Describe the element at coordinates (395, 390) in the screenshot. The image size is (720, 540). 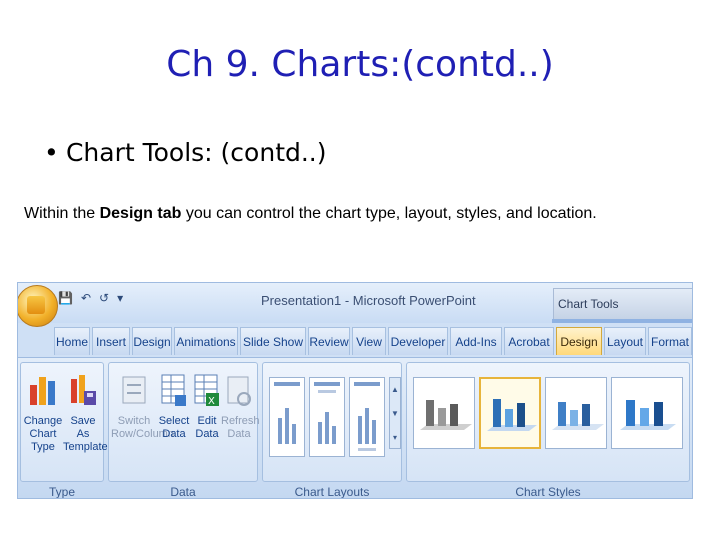
I see `scroll-up-icon: ▲` at that location.